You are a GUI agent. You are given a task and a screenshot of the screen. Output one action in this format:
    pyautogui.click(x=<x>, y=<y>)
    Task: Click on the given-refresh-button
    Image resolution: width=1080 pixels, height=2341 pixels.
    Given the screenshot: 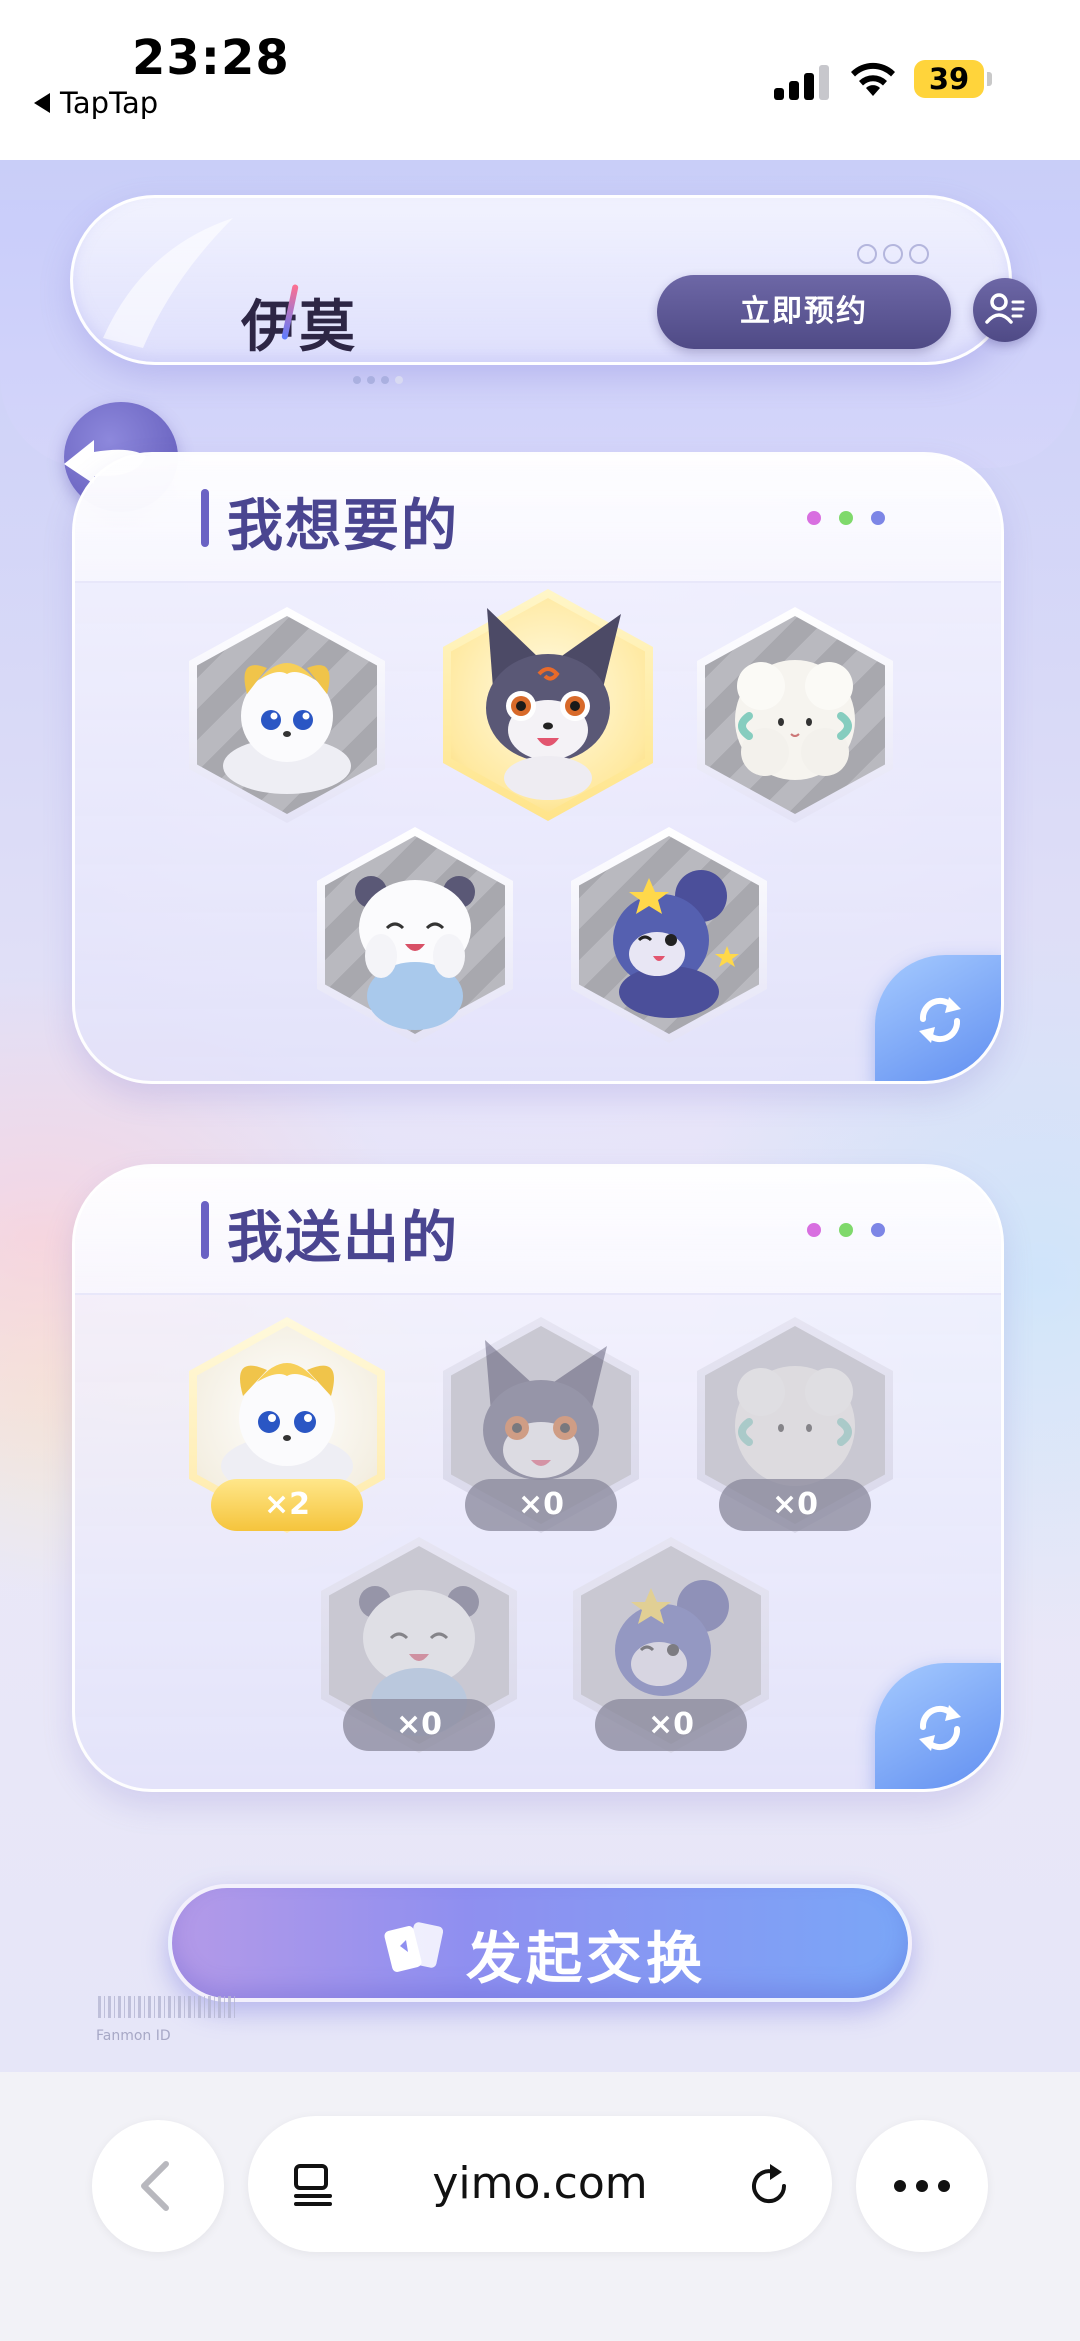 What is the action you would take?
    pyautogui.click(x=938, y=1726)
    